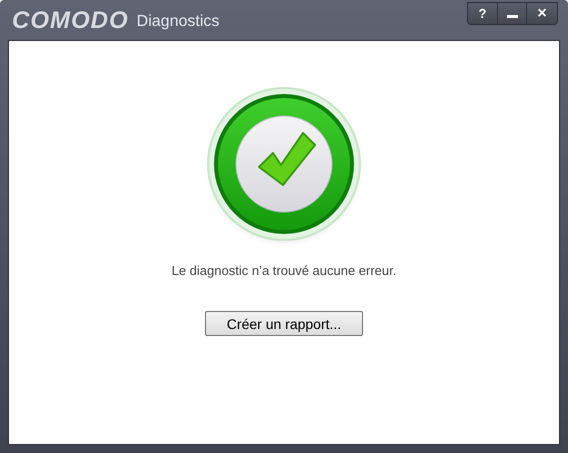 The image size is (568, 453). Describe the element at coordinates (482, 13) in the screenshot. I see `help-button: ?` at that location.